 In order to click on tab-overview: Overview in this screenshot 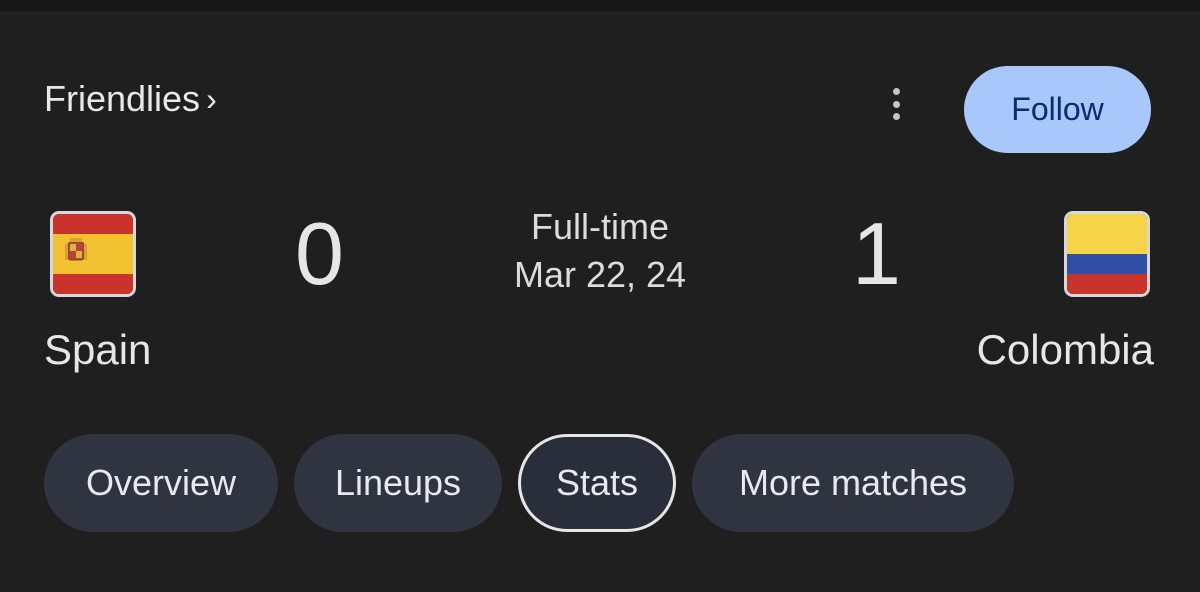, I will do `click(161, 483)`.